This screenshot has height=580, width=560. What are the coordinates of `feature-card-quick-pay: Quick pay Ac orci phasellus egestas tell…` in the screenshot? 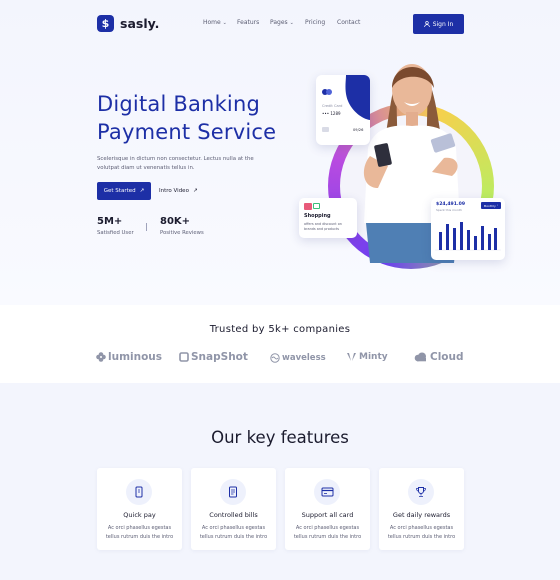 It's located at (139, 509).